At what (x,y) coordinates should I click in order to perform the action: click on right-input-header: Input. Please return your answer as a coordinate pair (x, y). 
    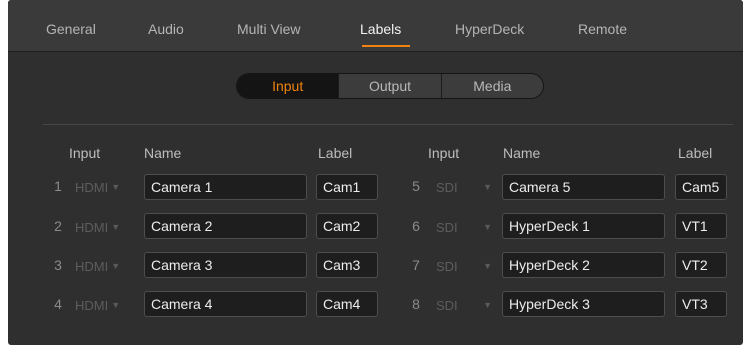
    Looking at the image, I should click on (444, 153).